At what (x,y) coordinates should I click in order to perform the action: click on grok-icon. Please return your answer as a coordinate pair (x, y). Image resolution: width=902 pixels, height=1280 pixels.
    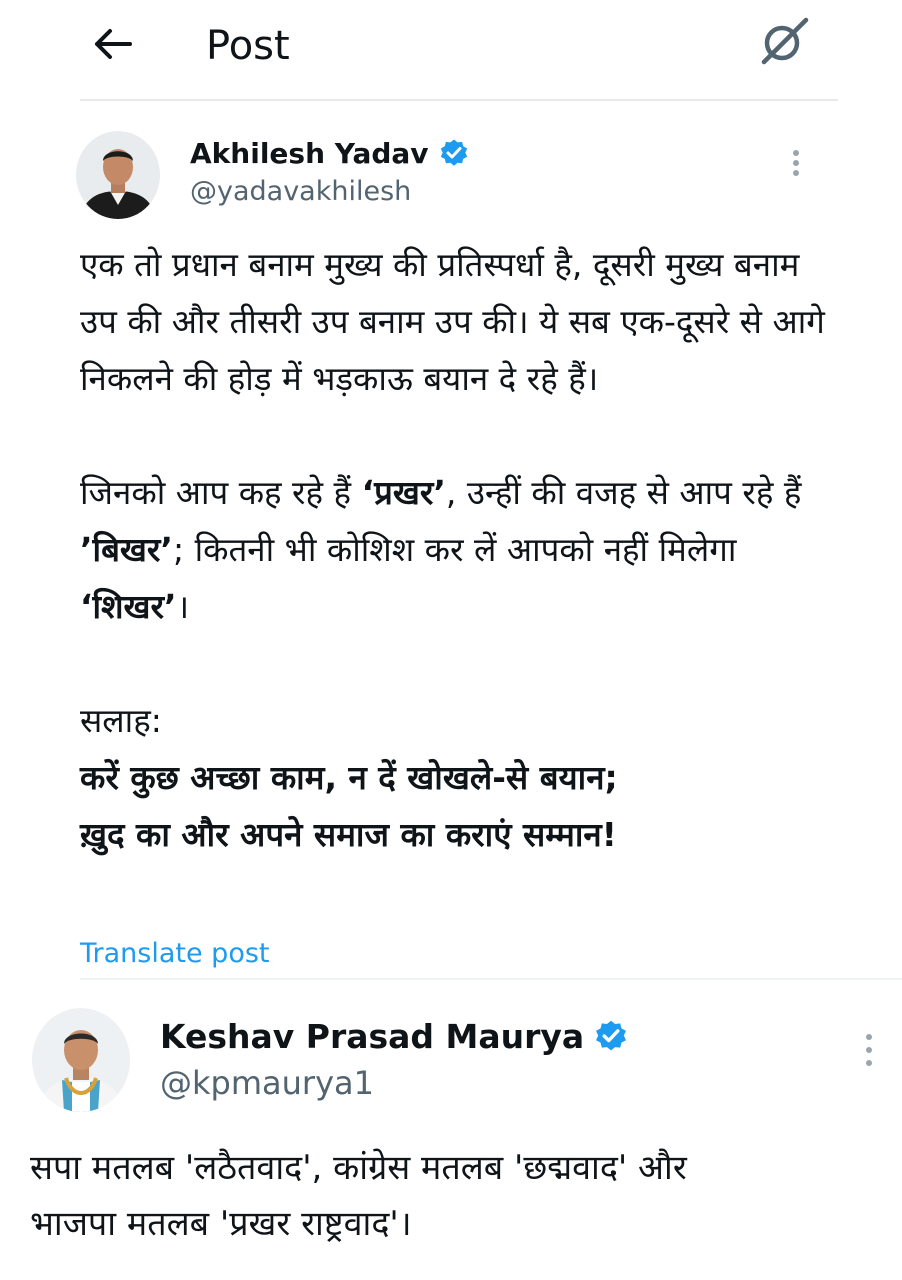
    Looking at the image, I should click on (784, 44).